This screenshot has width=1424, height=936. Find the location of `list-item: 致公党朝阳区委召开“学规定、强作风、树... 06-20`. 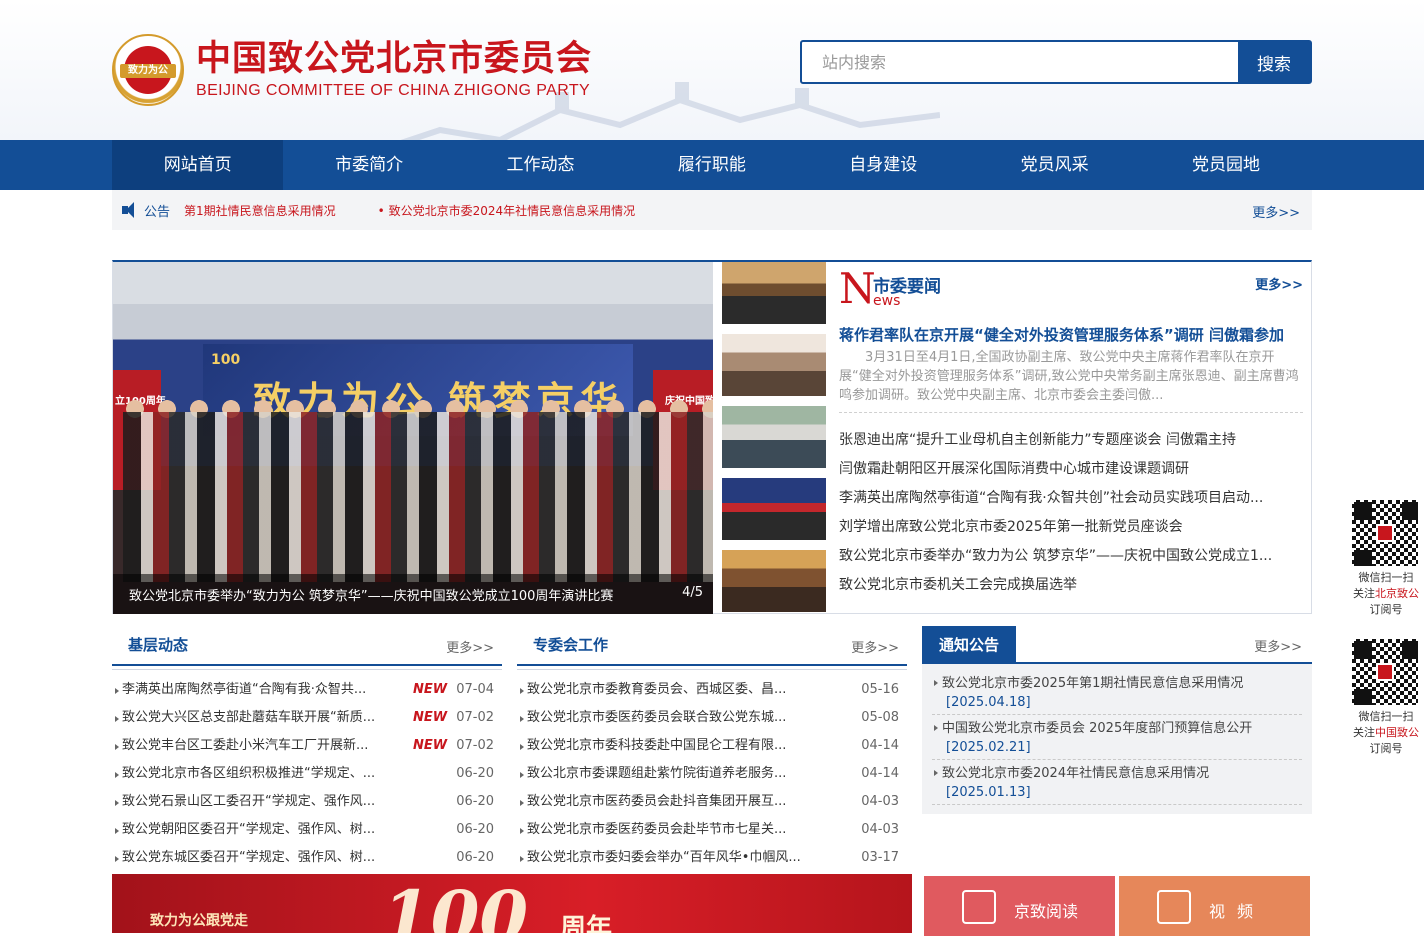

list-item: 致公党朝阳区委召开“学规定、强作风、树... 06-20 is located at coordinates (307, 830).